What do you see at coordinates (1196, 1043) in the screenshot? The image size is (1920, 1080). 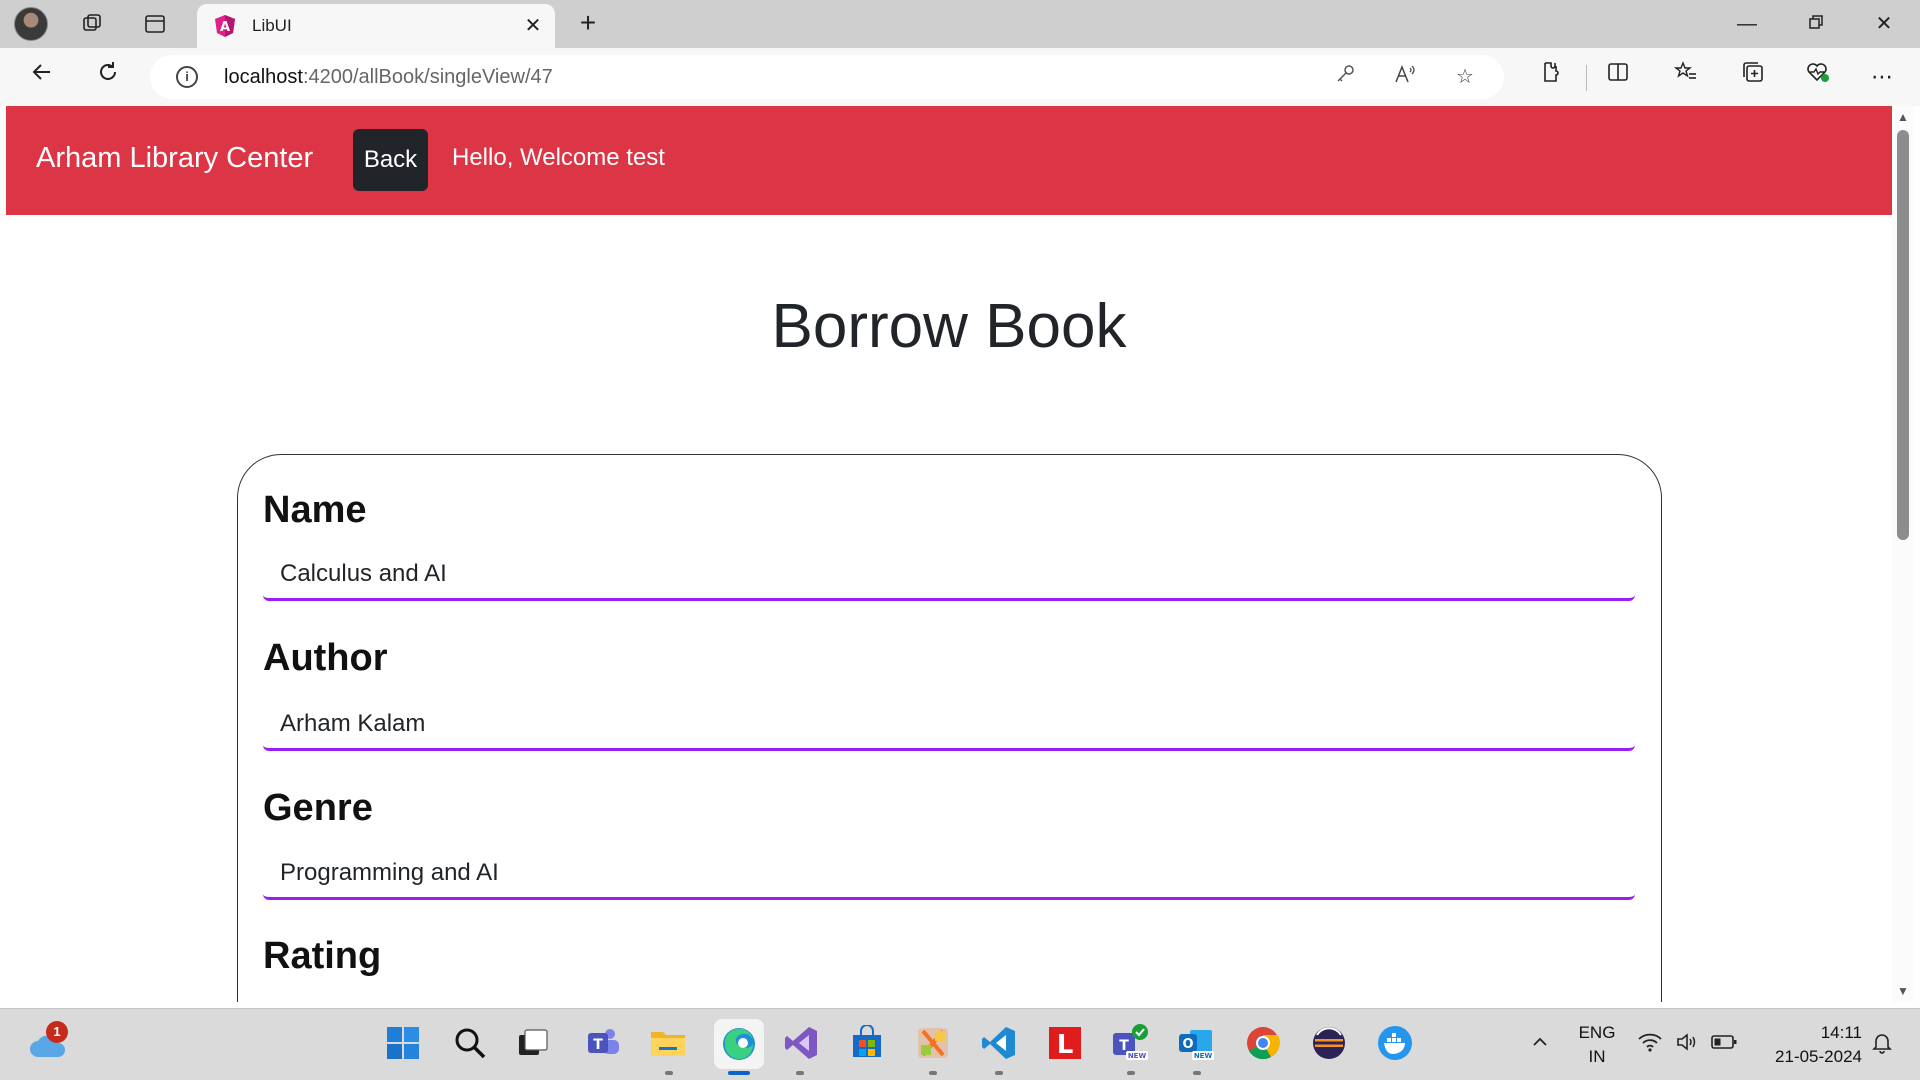 I see `outlook-new-icon: O NEW` at bounding box center [1196, 1043].